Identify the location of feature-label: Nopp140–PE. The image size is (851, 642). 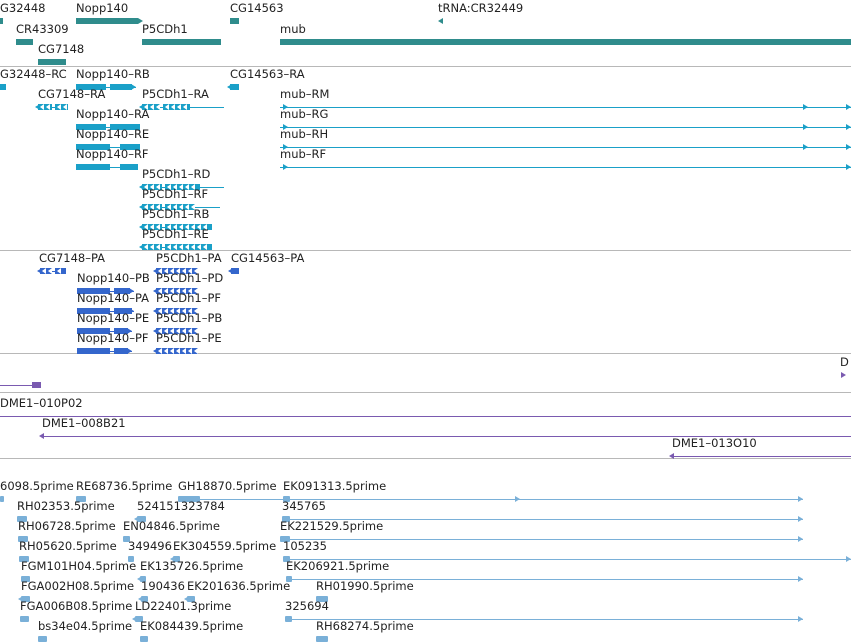
(113, 318).